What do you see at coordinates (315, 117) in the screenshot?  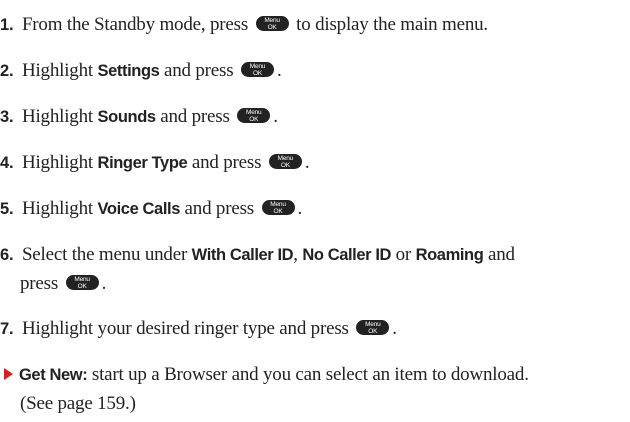 I see `step-3: 3. Highlight Sounds and press Menu OK.` at bounding box center [315, 117].